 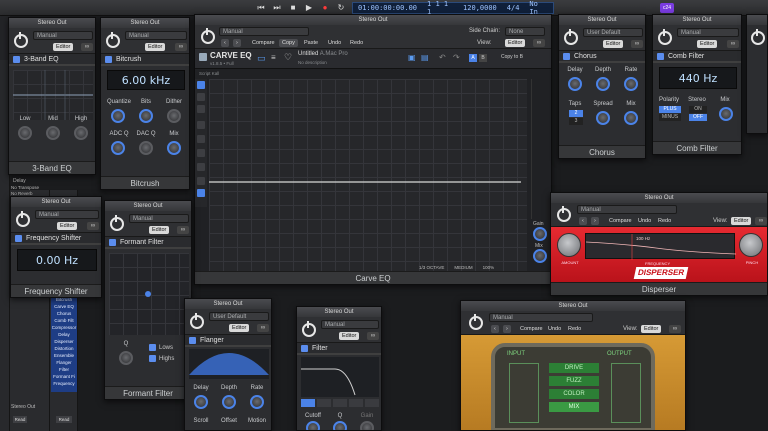 What do you see at coordinates (288, 57) in the screenshot?
I see `heart-icon: ♡` at bounding box center [288, 57].